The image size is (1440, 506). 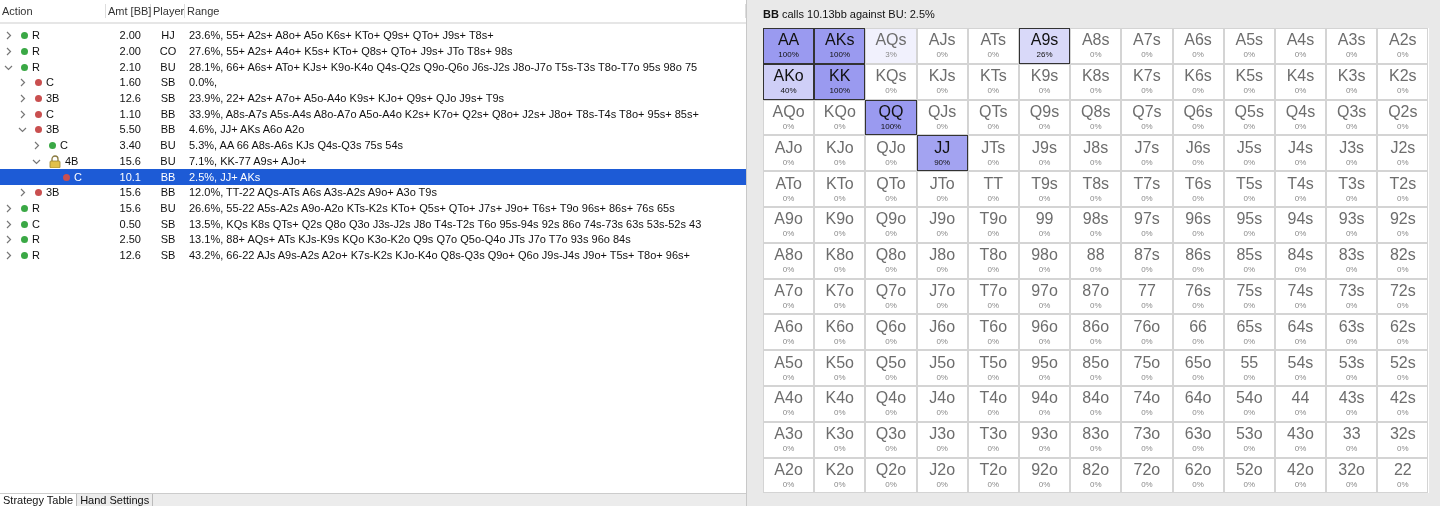 What do you see at coordinates (1352, 332) in the screenshot?
I see `hand-cell: 63s 0%` at bounding box center [1352, 332].